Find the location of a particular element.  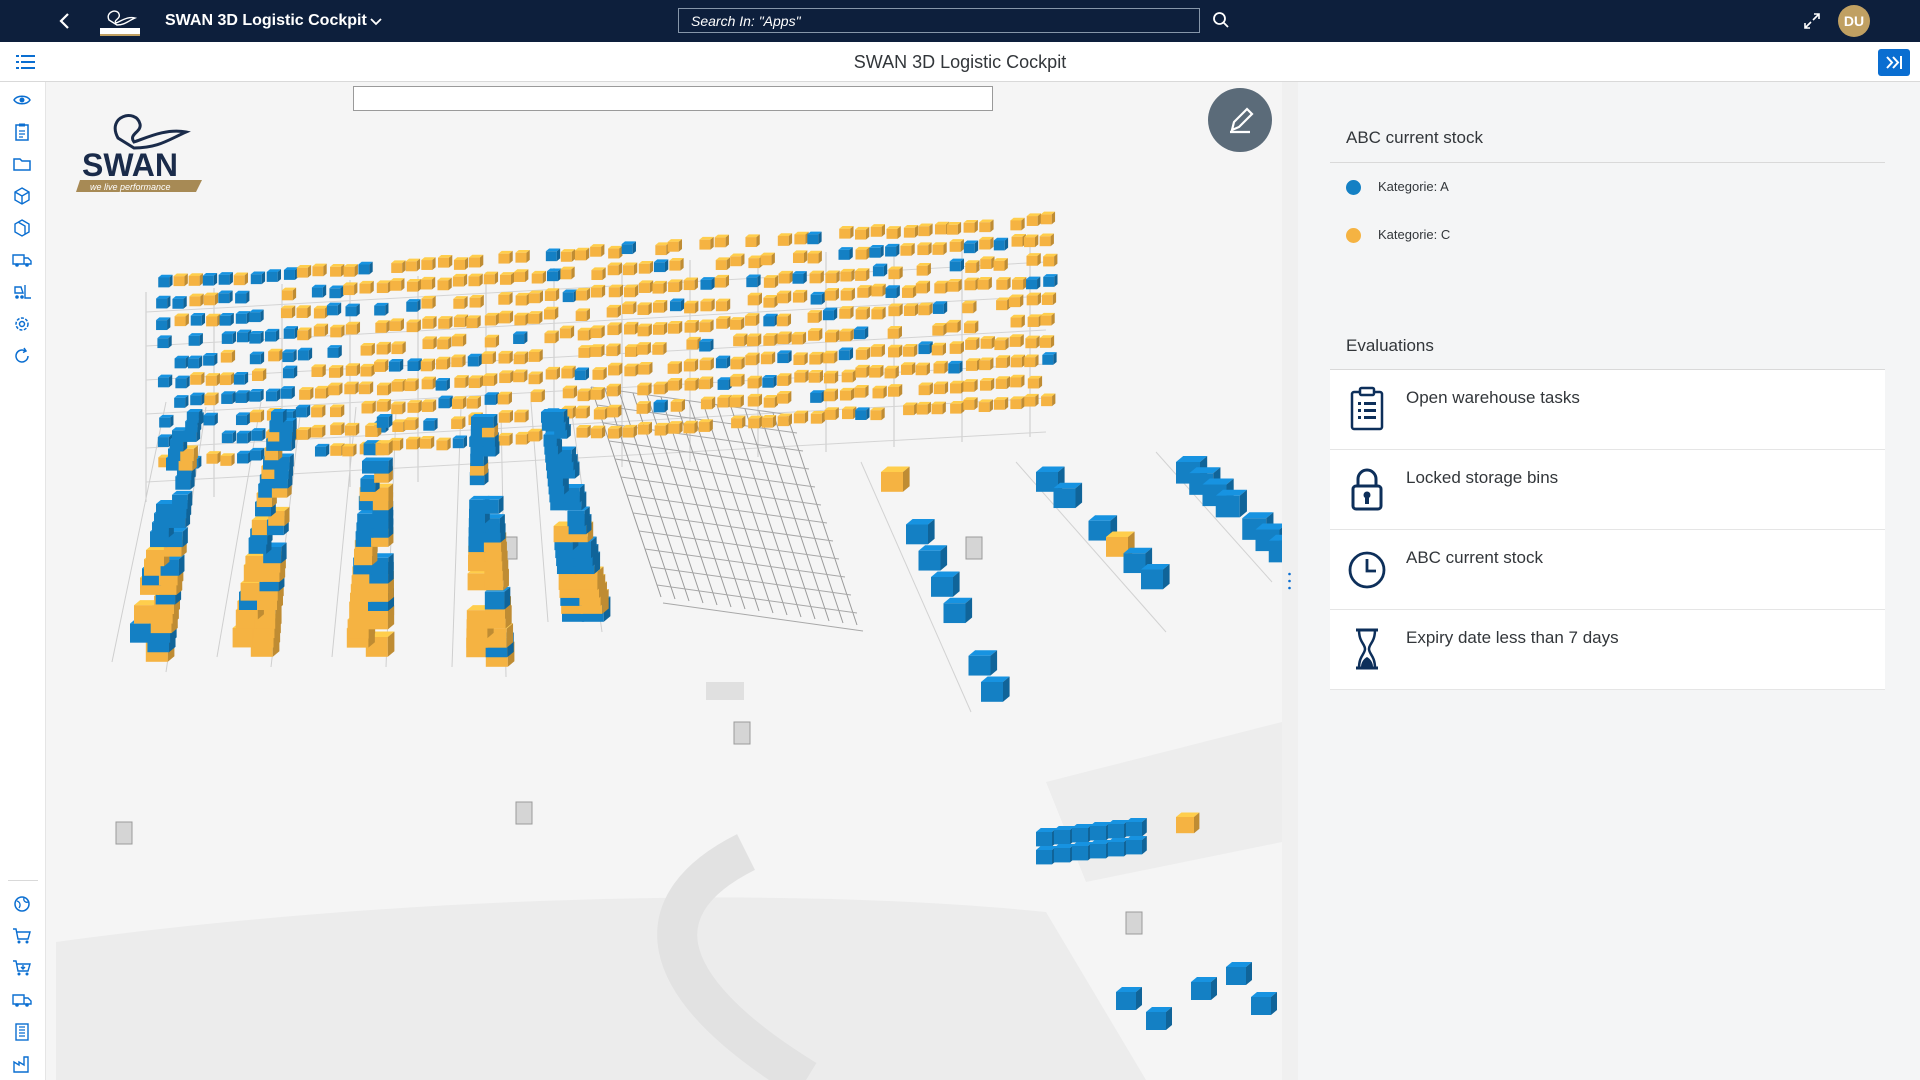

clipboard-icon is located at coordinates (22, 132).